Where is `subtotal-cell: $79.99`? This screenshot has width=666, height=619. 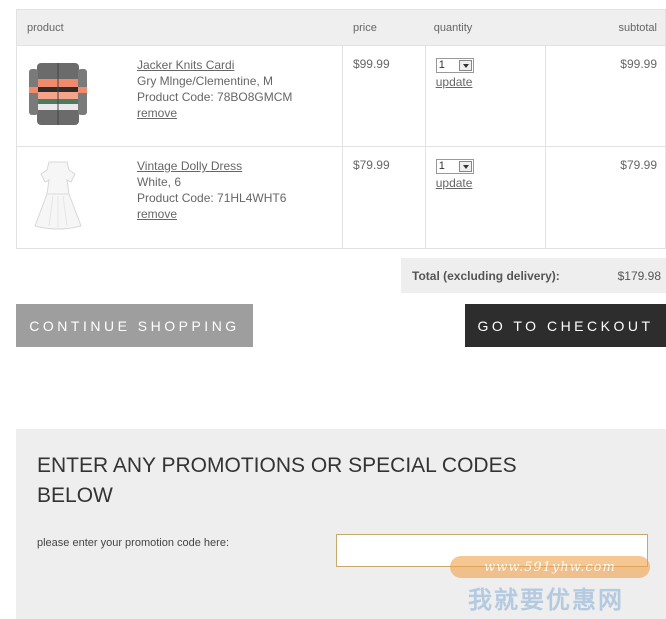
subtotal-cell: $79.99 is located at coordinates (638, 165).